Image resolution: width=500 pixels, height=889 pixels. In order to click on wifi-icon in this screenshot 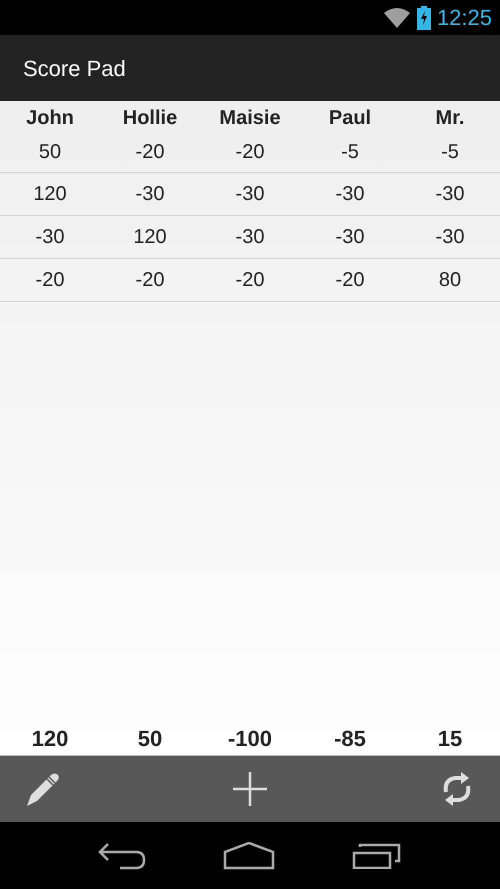, I will do `click(396, 17)`.